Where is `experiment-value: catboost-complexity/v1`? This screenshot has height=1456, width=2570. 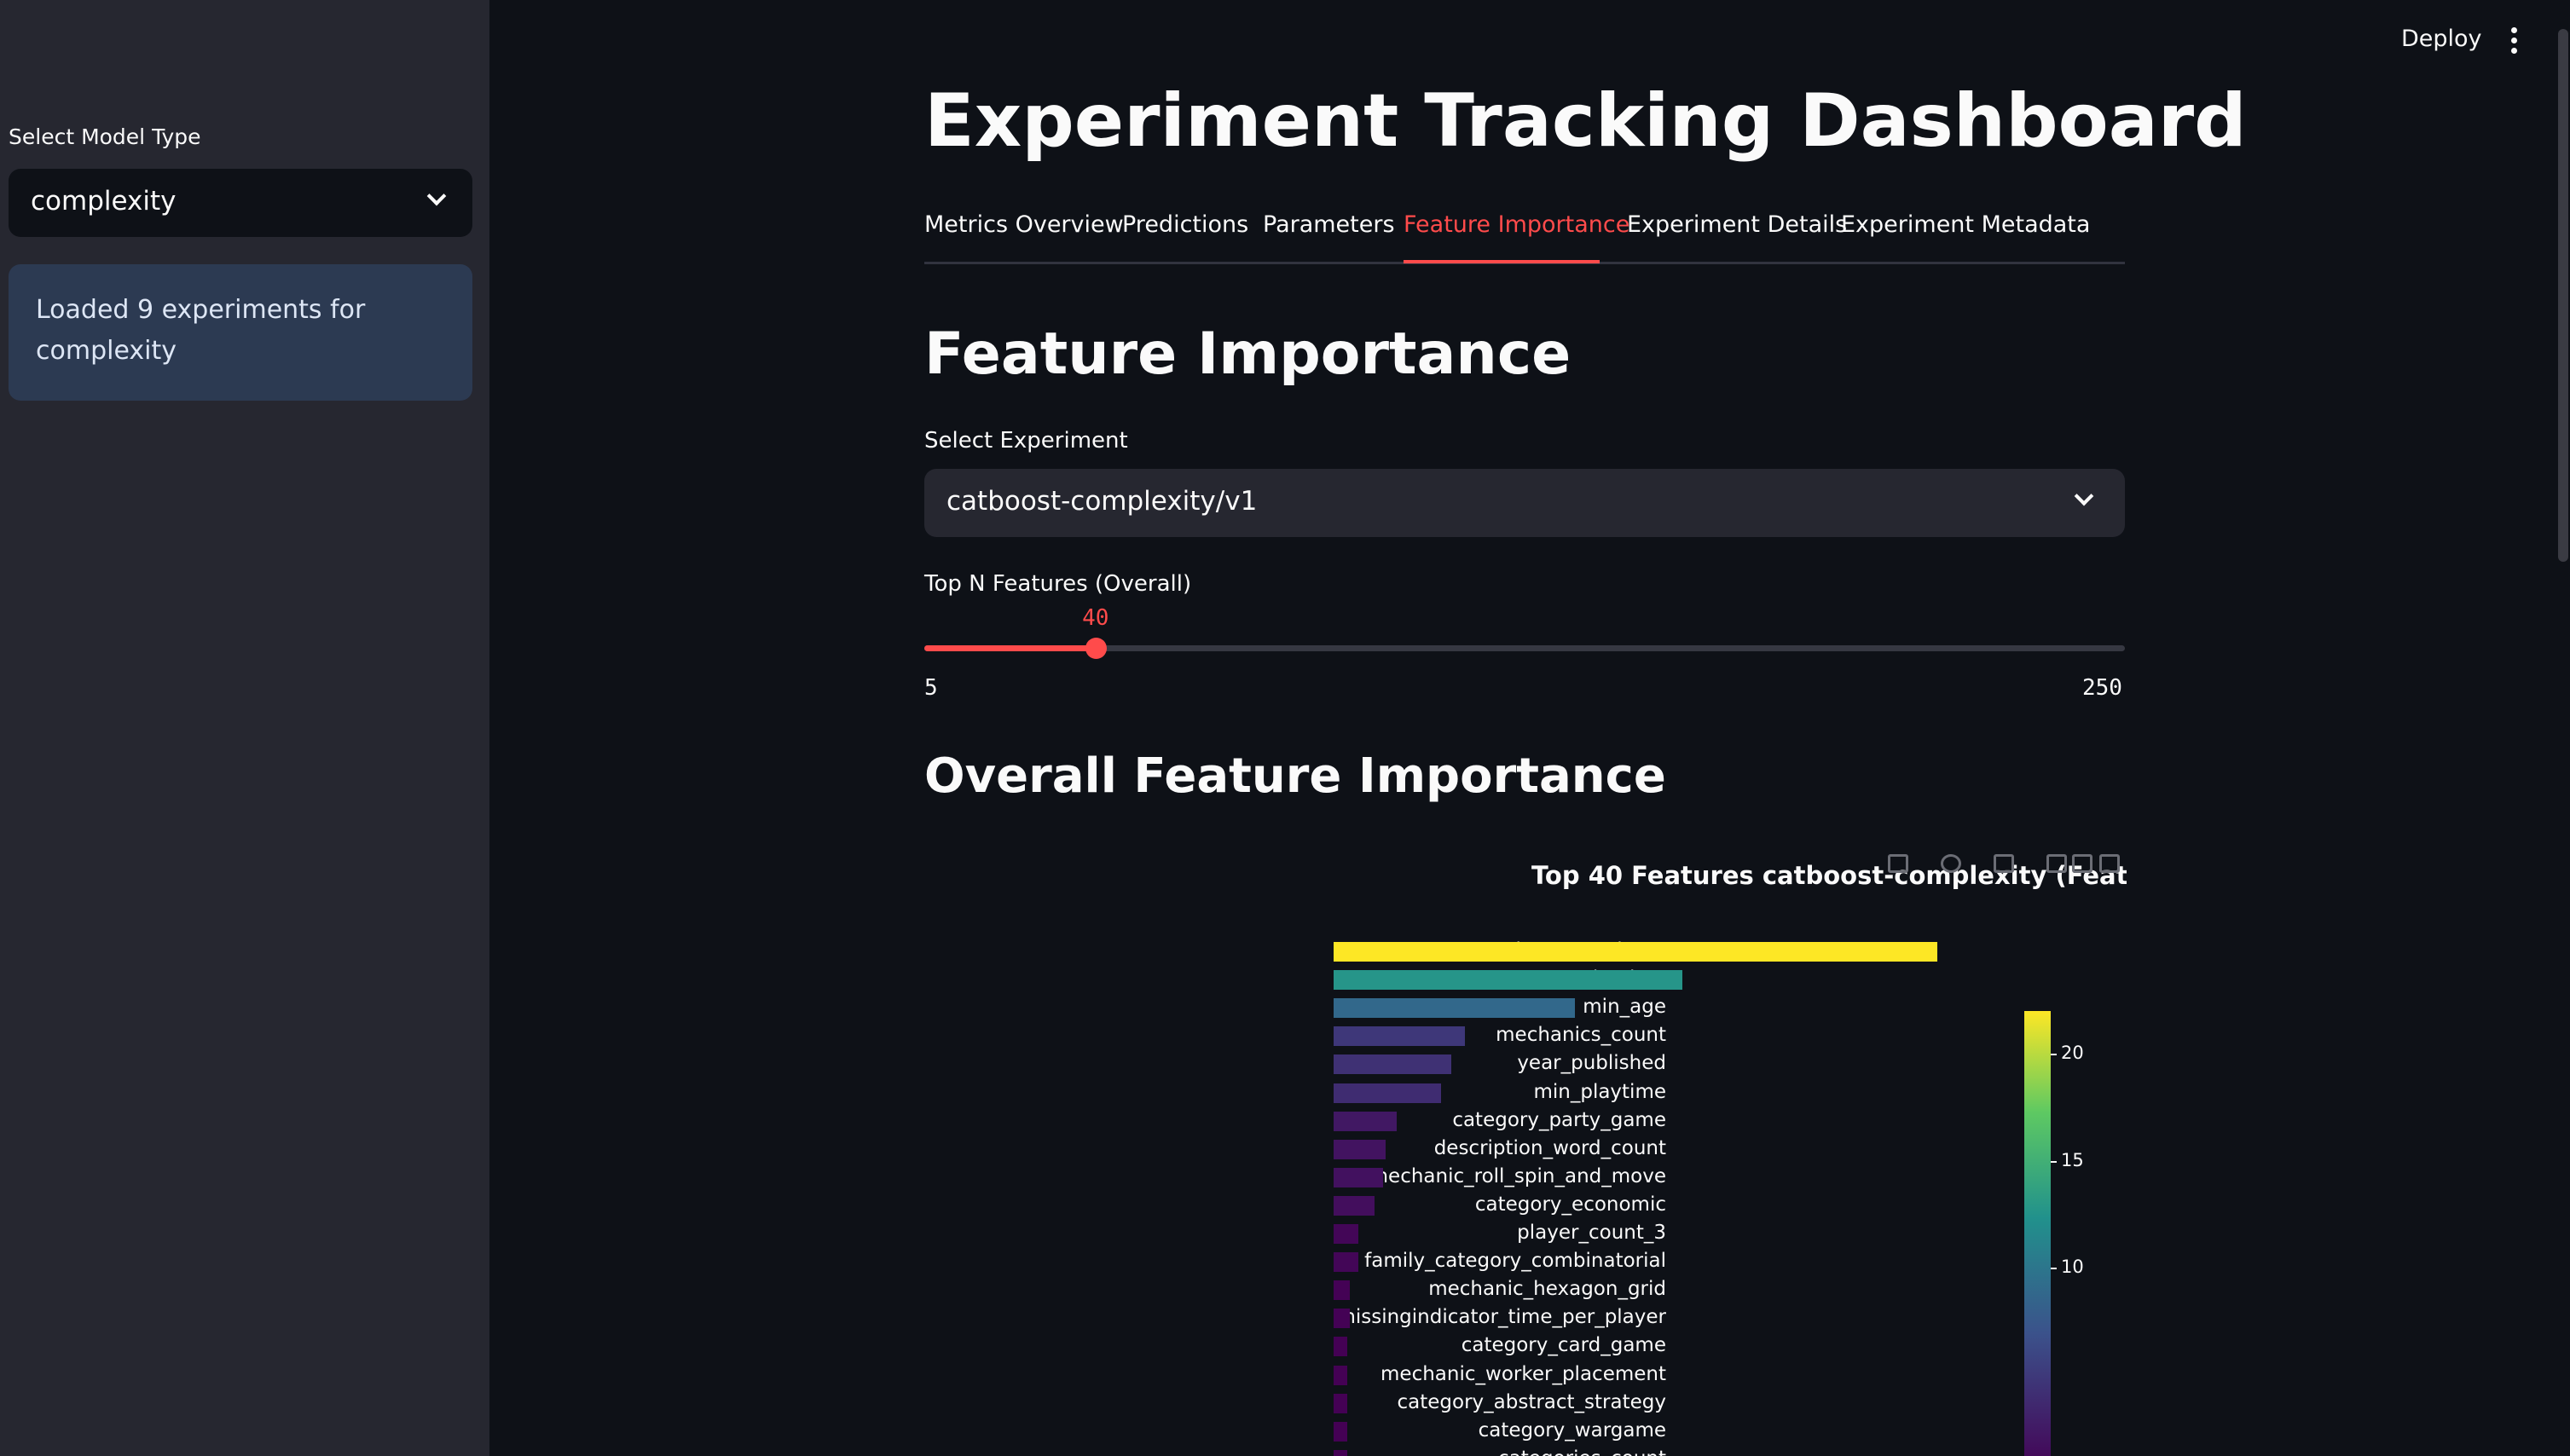
experiment-value: catboost-complexity/v1 is located at coordinates (1102, 501).